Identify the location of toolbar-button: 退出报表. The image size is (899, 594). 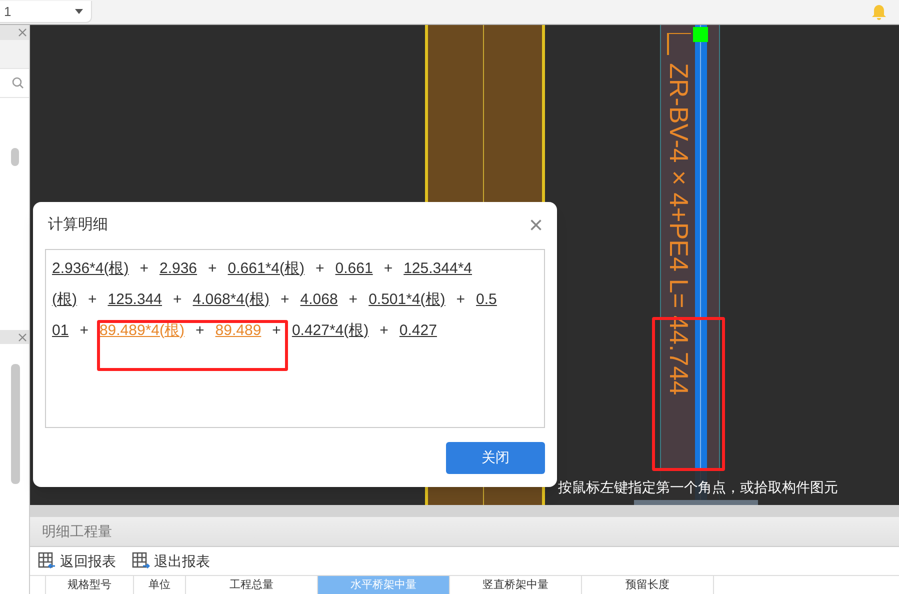
(171, 561).